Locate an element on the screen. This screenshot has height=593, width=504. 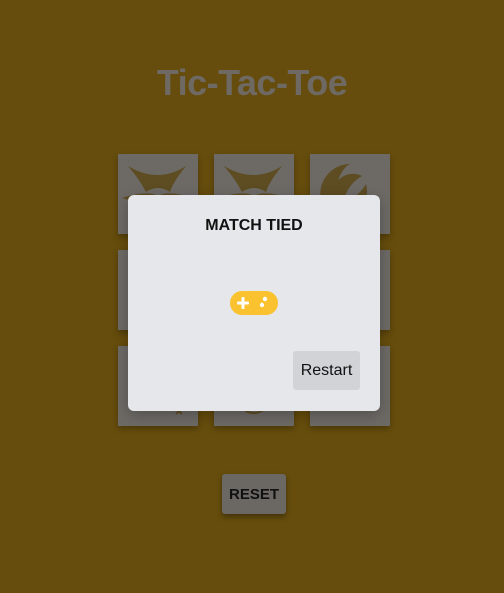
restart-button: Restart is located at coordinates (326, 370).